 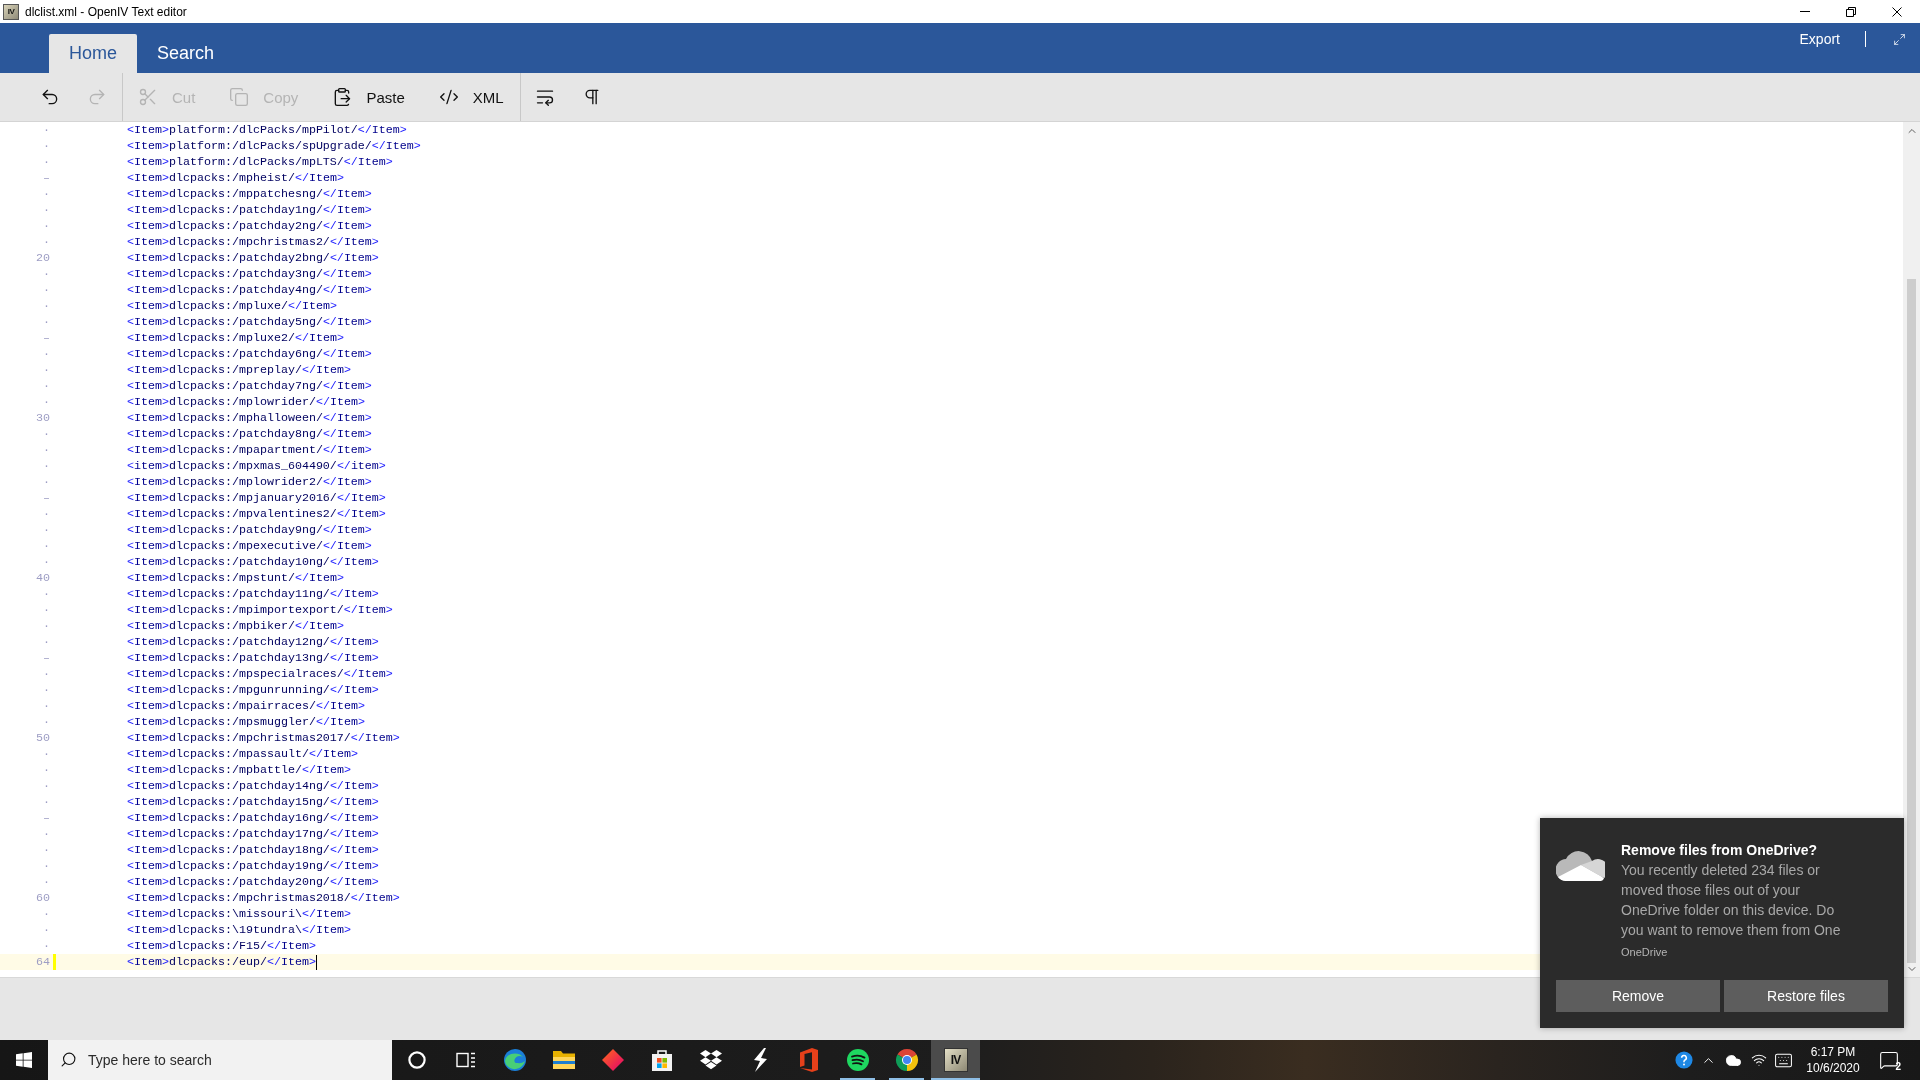 I want to click on help-icon, so click(x=1683, y=1060).